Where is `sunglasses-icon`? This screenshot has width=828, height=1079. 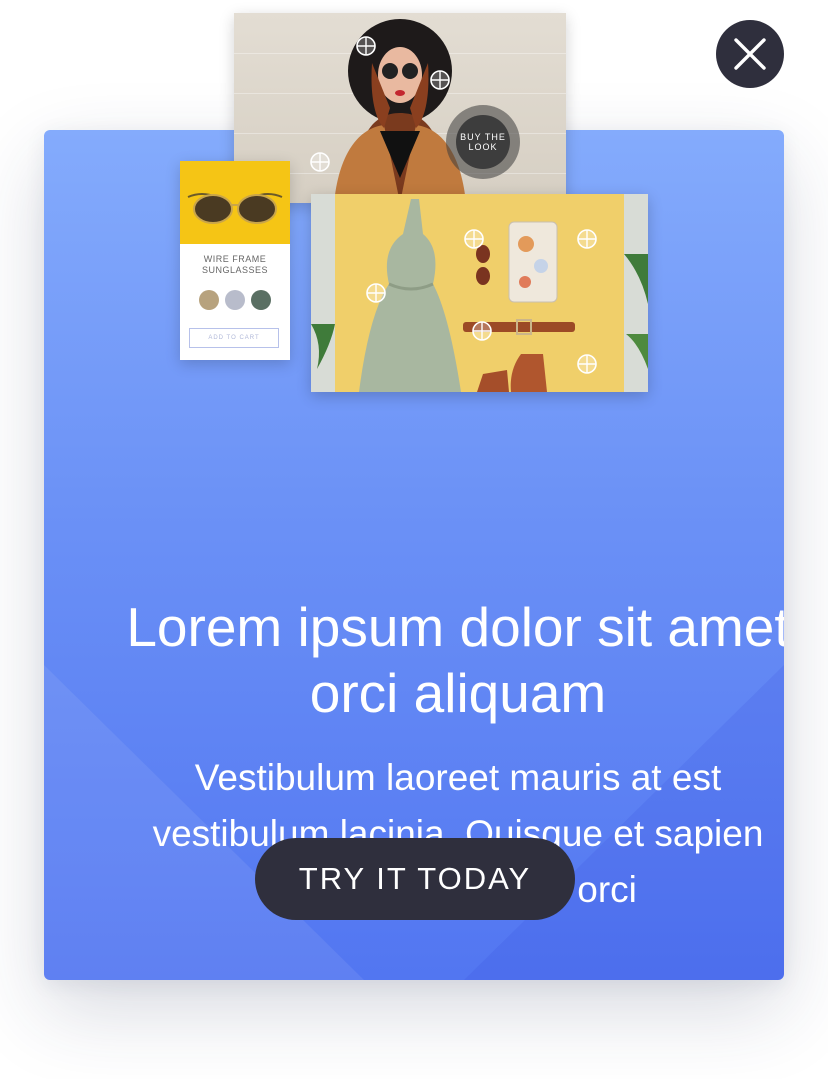 sunglasses-icon is located at coordinates (235, 208).